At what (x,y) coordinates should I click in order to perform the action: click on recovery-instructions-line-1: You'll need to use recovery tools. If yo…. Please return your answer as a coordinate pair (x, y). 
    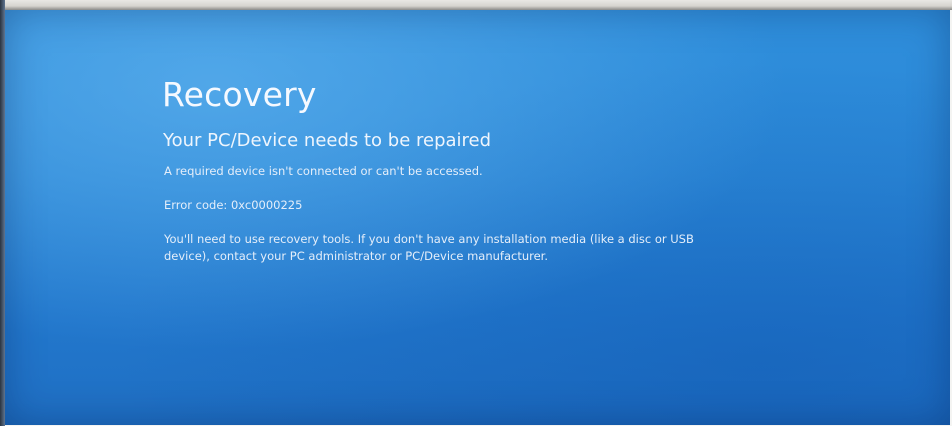
    Looking at the image, I should click on (429, 239).